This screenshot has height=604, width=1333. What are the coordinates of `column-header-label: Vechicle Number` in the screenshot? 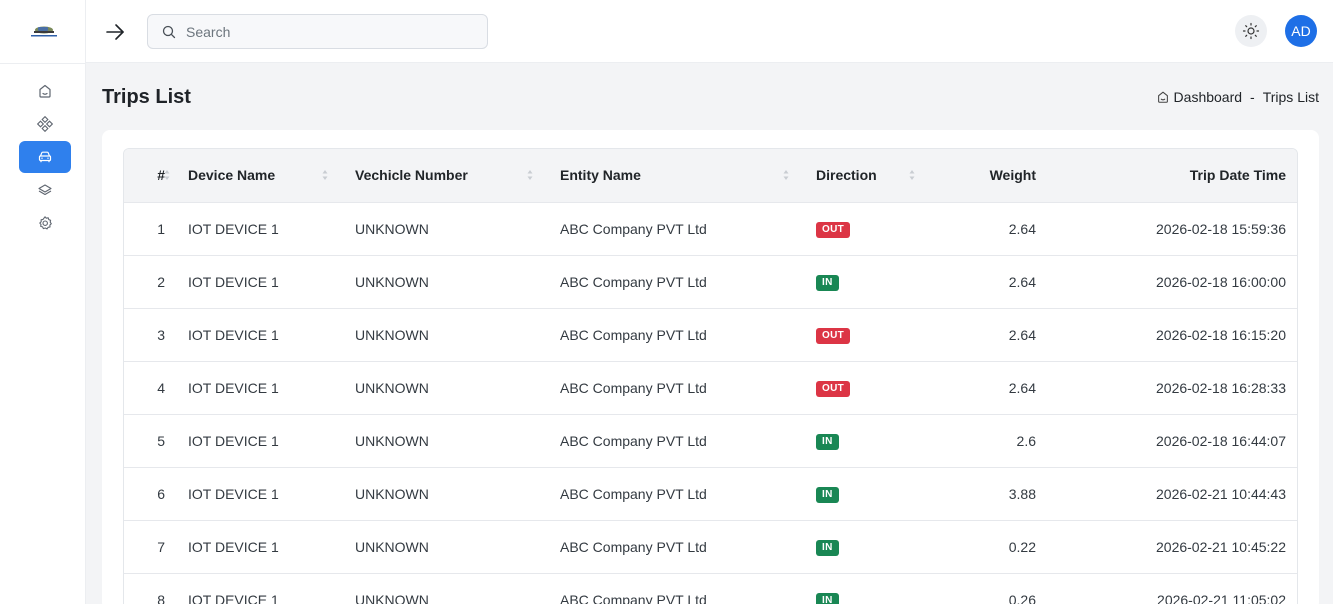 It's located at (411, 175).